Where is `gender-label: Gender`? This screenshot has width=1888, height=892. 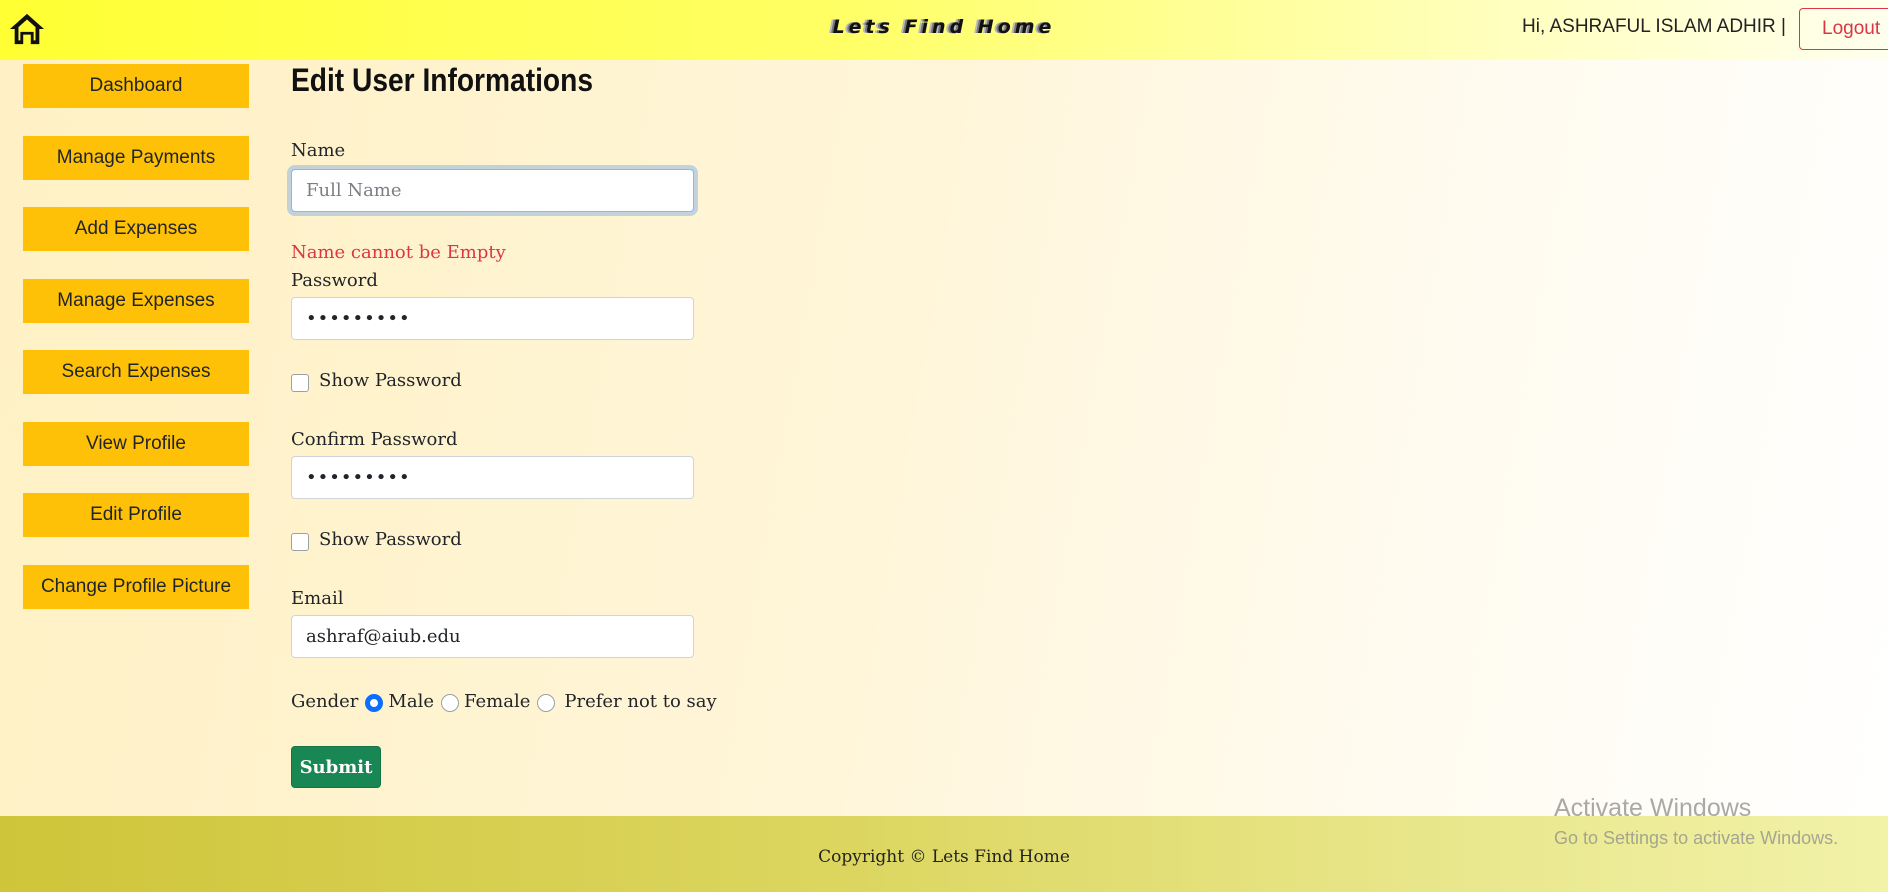 gender-label: Gender is located at coordinates (325, 701).